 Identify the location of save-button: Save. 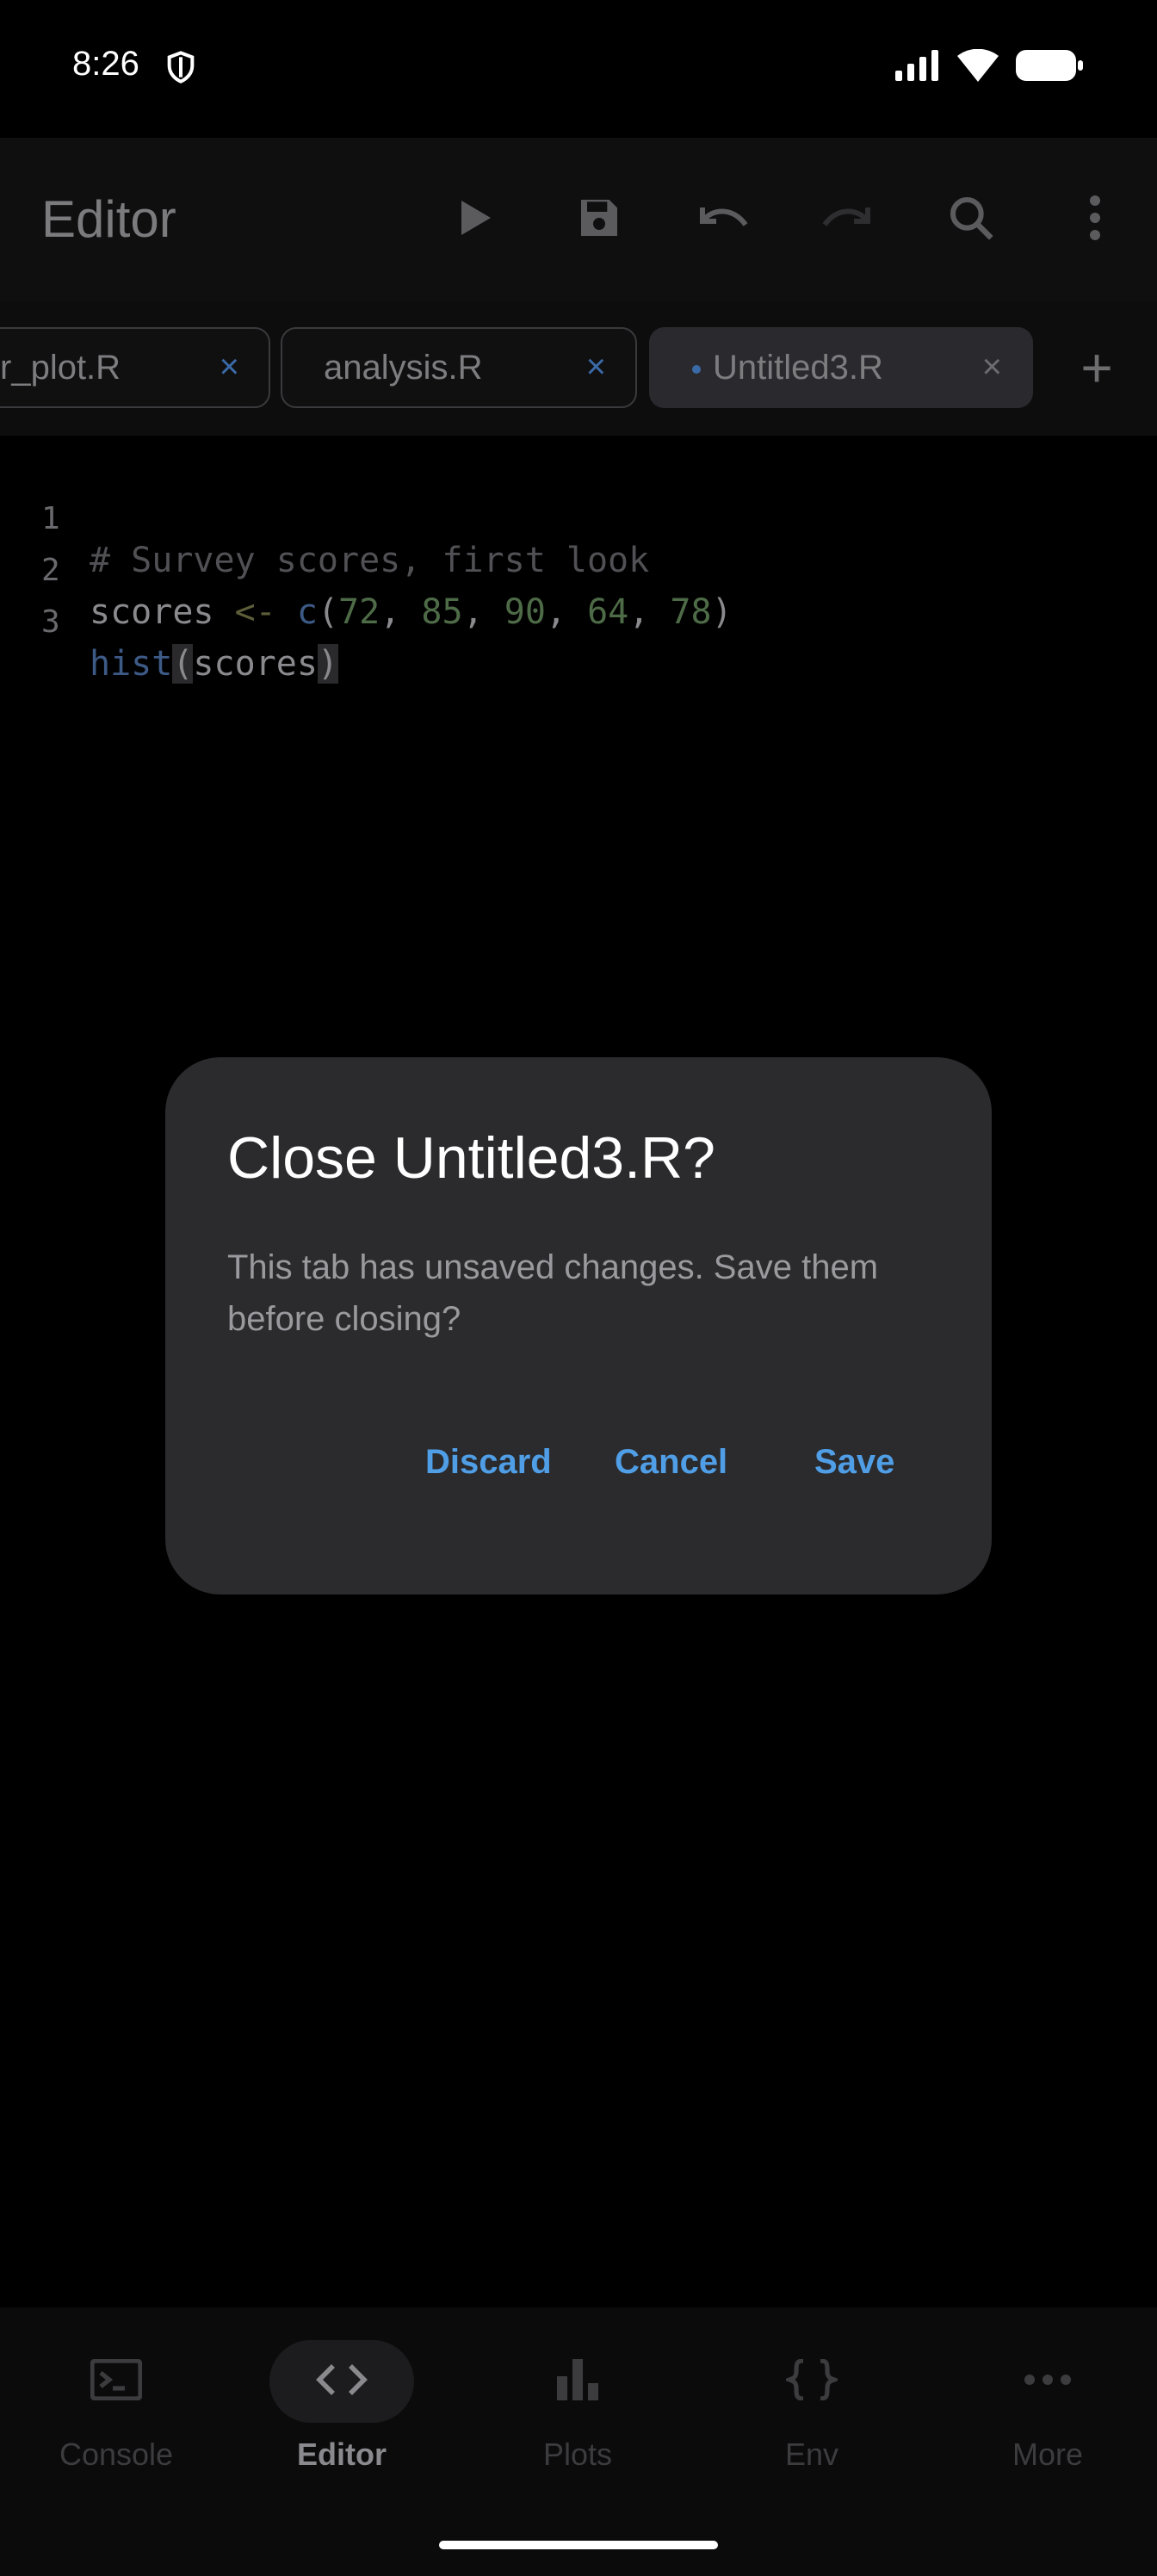
(854, 1463).